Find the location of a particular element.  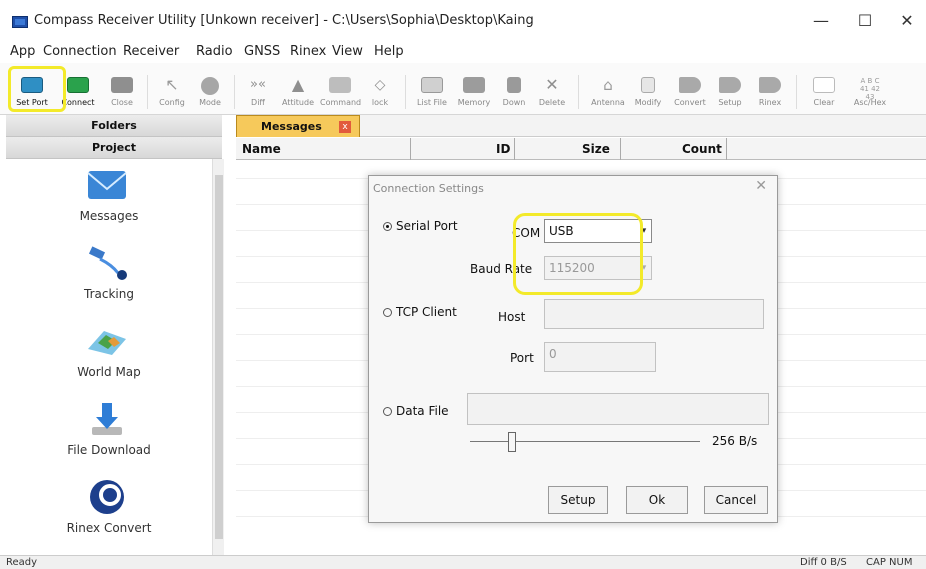

menu-view: View is located at coordinates (347, 51).